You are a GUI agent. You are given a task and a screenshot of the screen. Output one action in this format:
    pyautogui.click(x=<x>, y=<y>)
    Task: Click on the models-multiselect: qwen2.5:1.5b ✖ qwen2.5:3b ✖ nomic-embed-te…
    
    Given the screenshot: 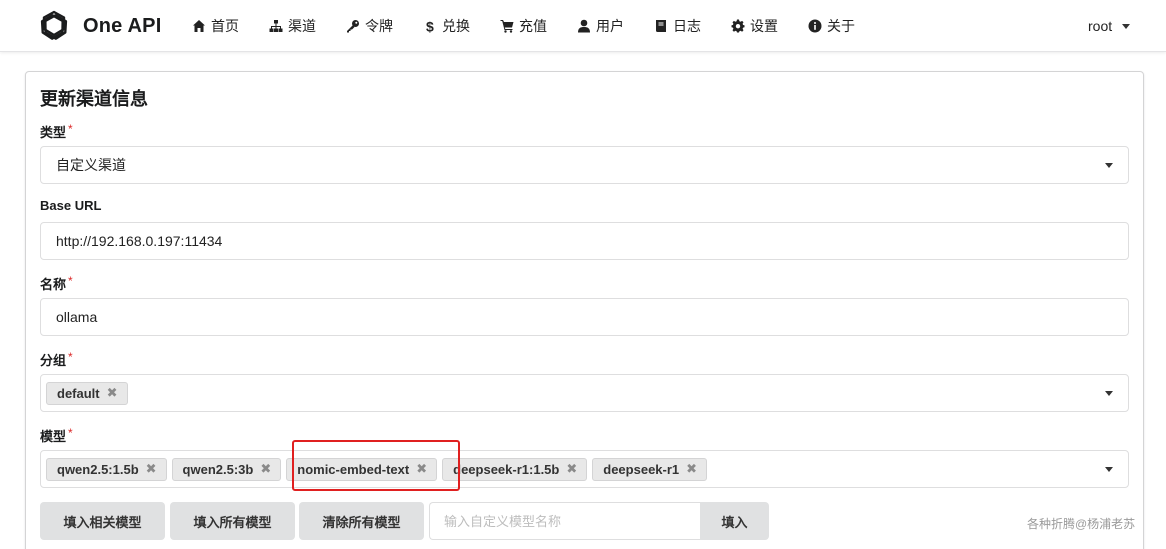 What is the action you would take?
    pyautogui.click(x=584, y=469)
    